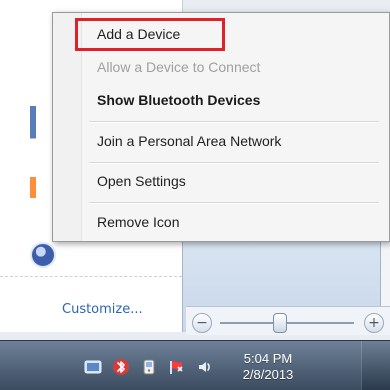 The height and width of the screenshot is (390, 390). I want to click on clock-time: 5:04 PM, so click(268, 358).